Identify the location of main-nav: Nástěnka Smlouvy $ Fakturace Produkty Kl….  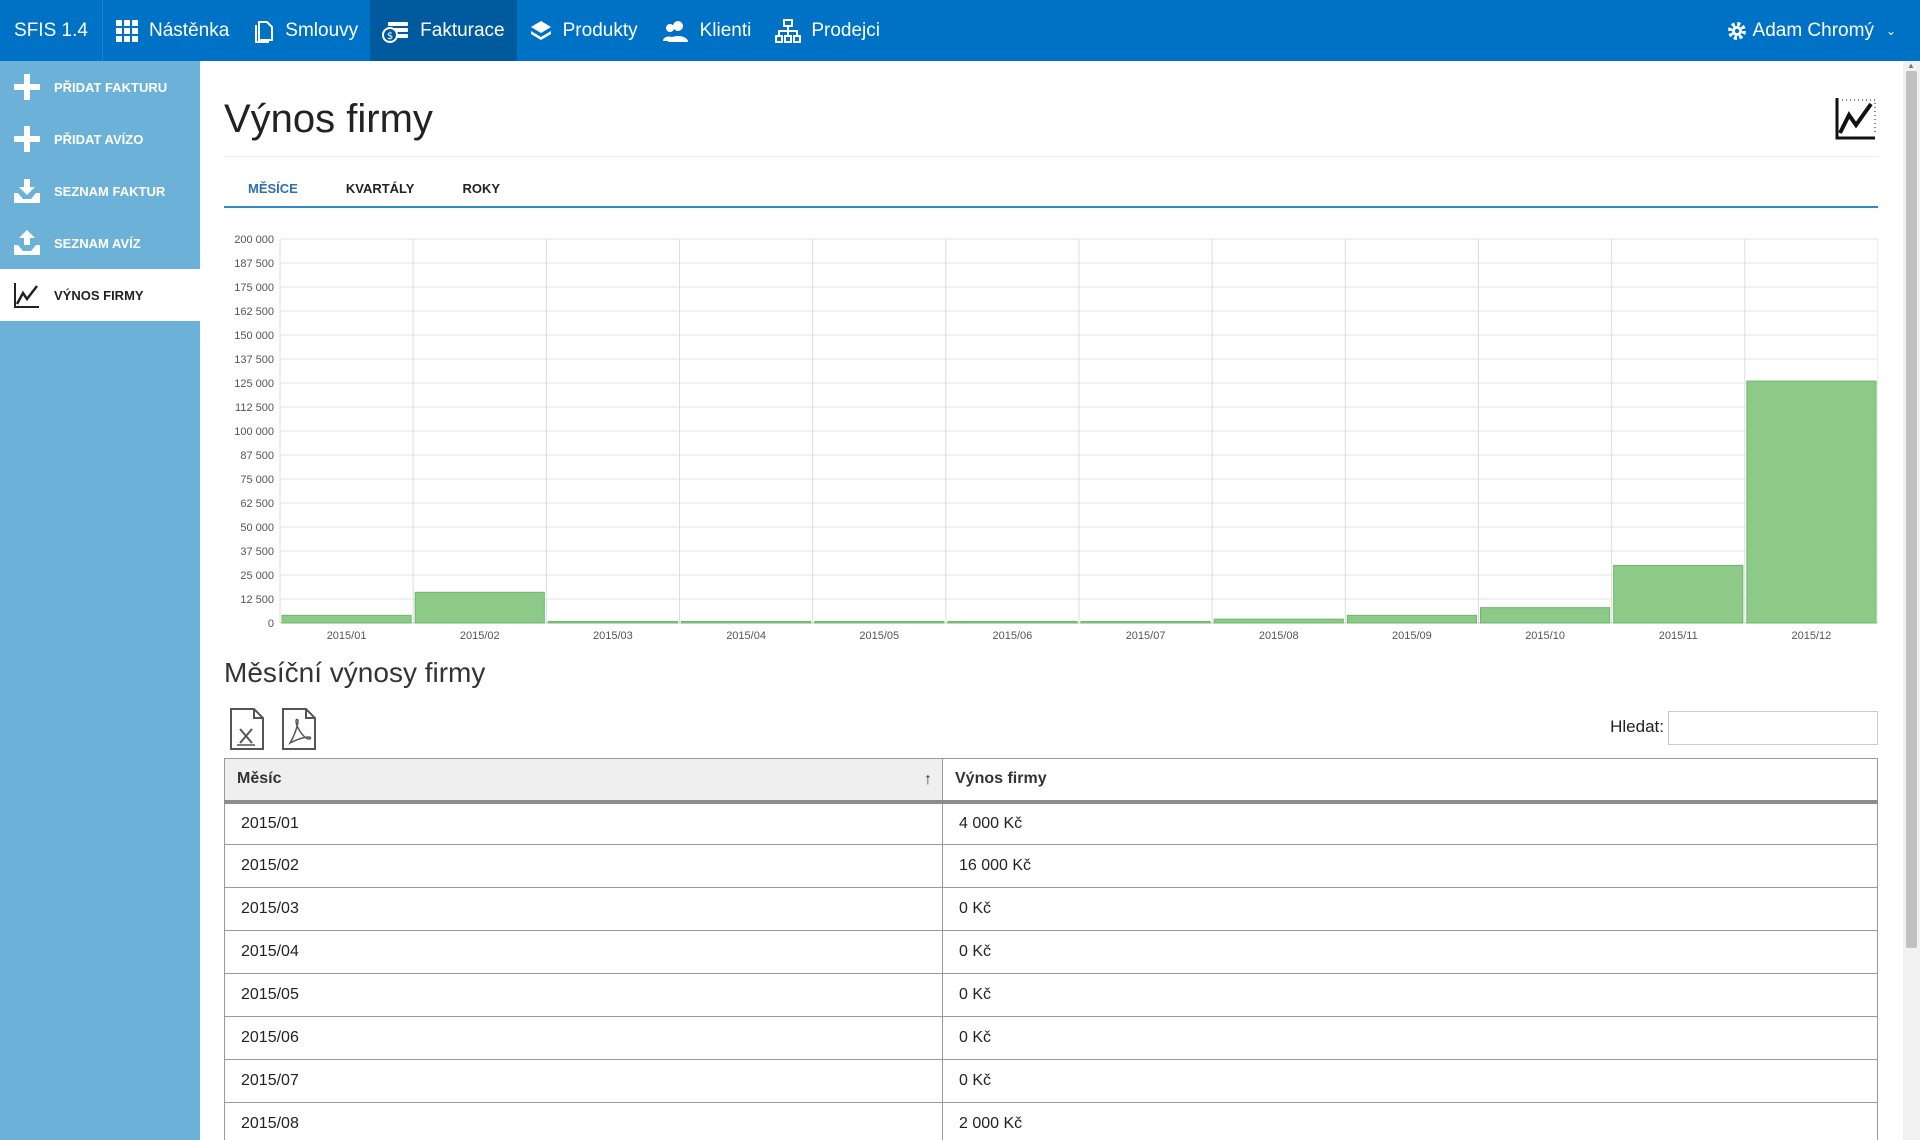
(497, 30).